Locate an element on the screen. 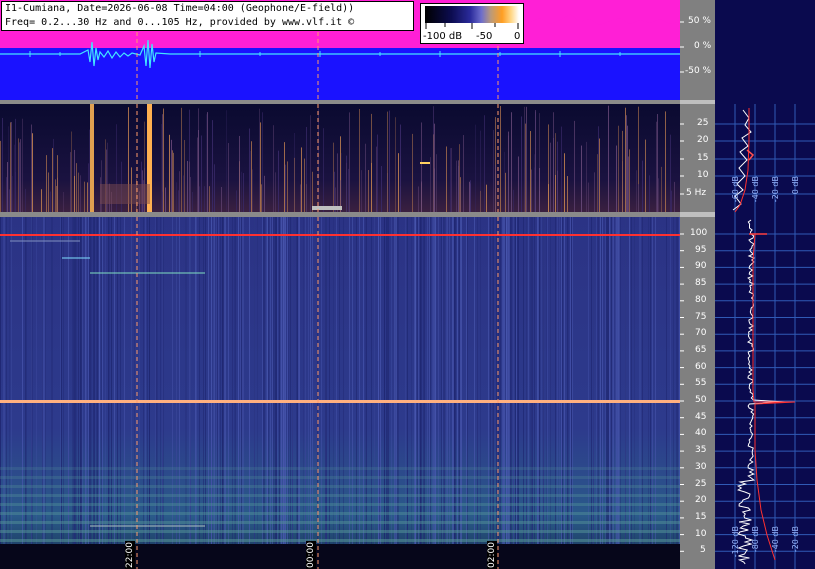  colorbar-ticks is located at coordinates (472, 26).